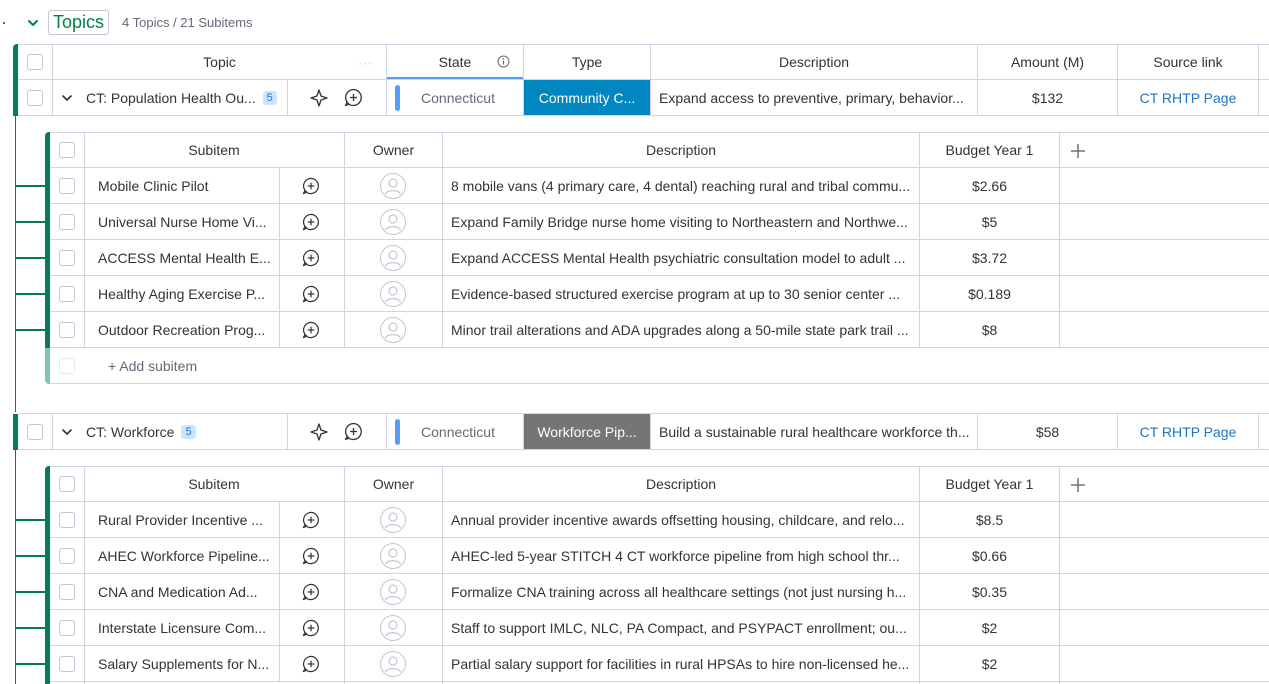  What do you see at coordinates (1188, 432) in the screenshot?
I see `source-link: CT RHTP Page` at bounding box center [1188, 432].